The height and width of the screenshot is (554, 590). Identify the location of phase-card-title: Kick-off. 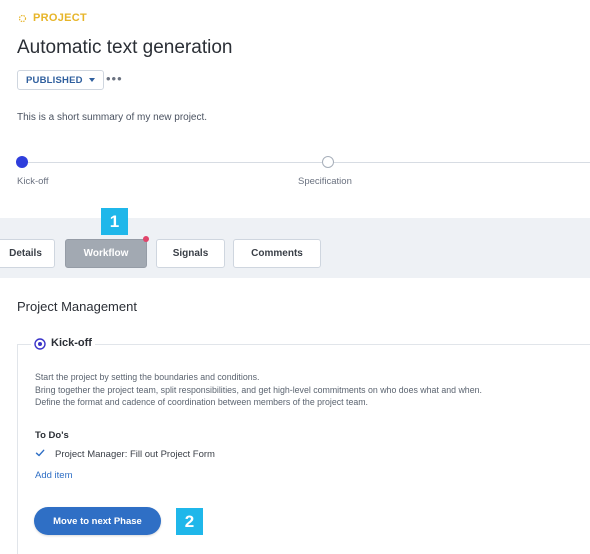
(71, 343).